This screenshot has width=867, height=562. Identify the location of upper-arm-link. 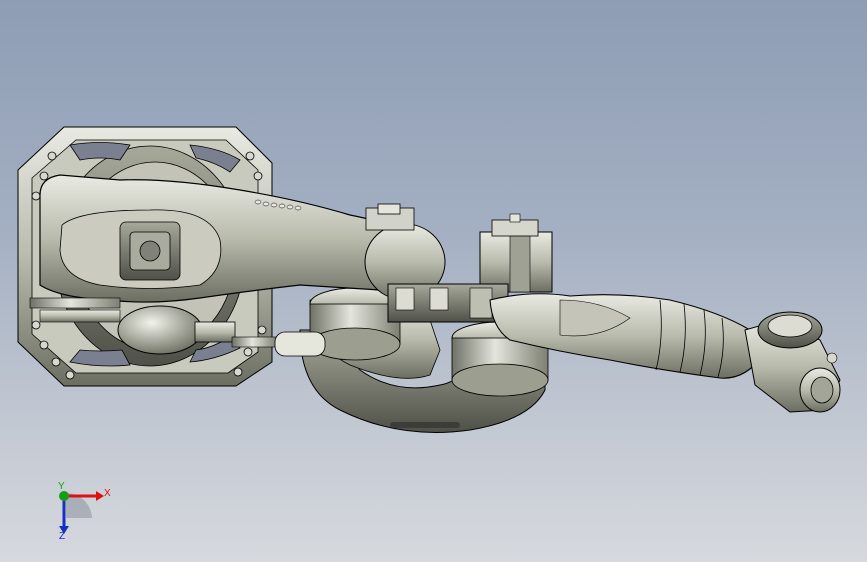
(242, 238).